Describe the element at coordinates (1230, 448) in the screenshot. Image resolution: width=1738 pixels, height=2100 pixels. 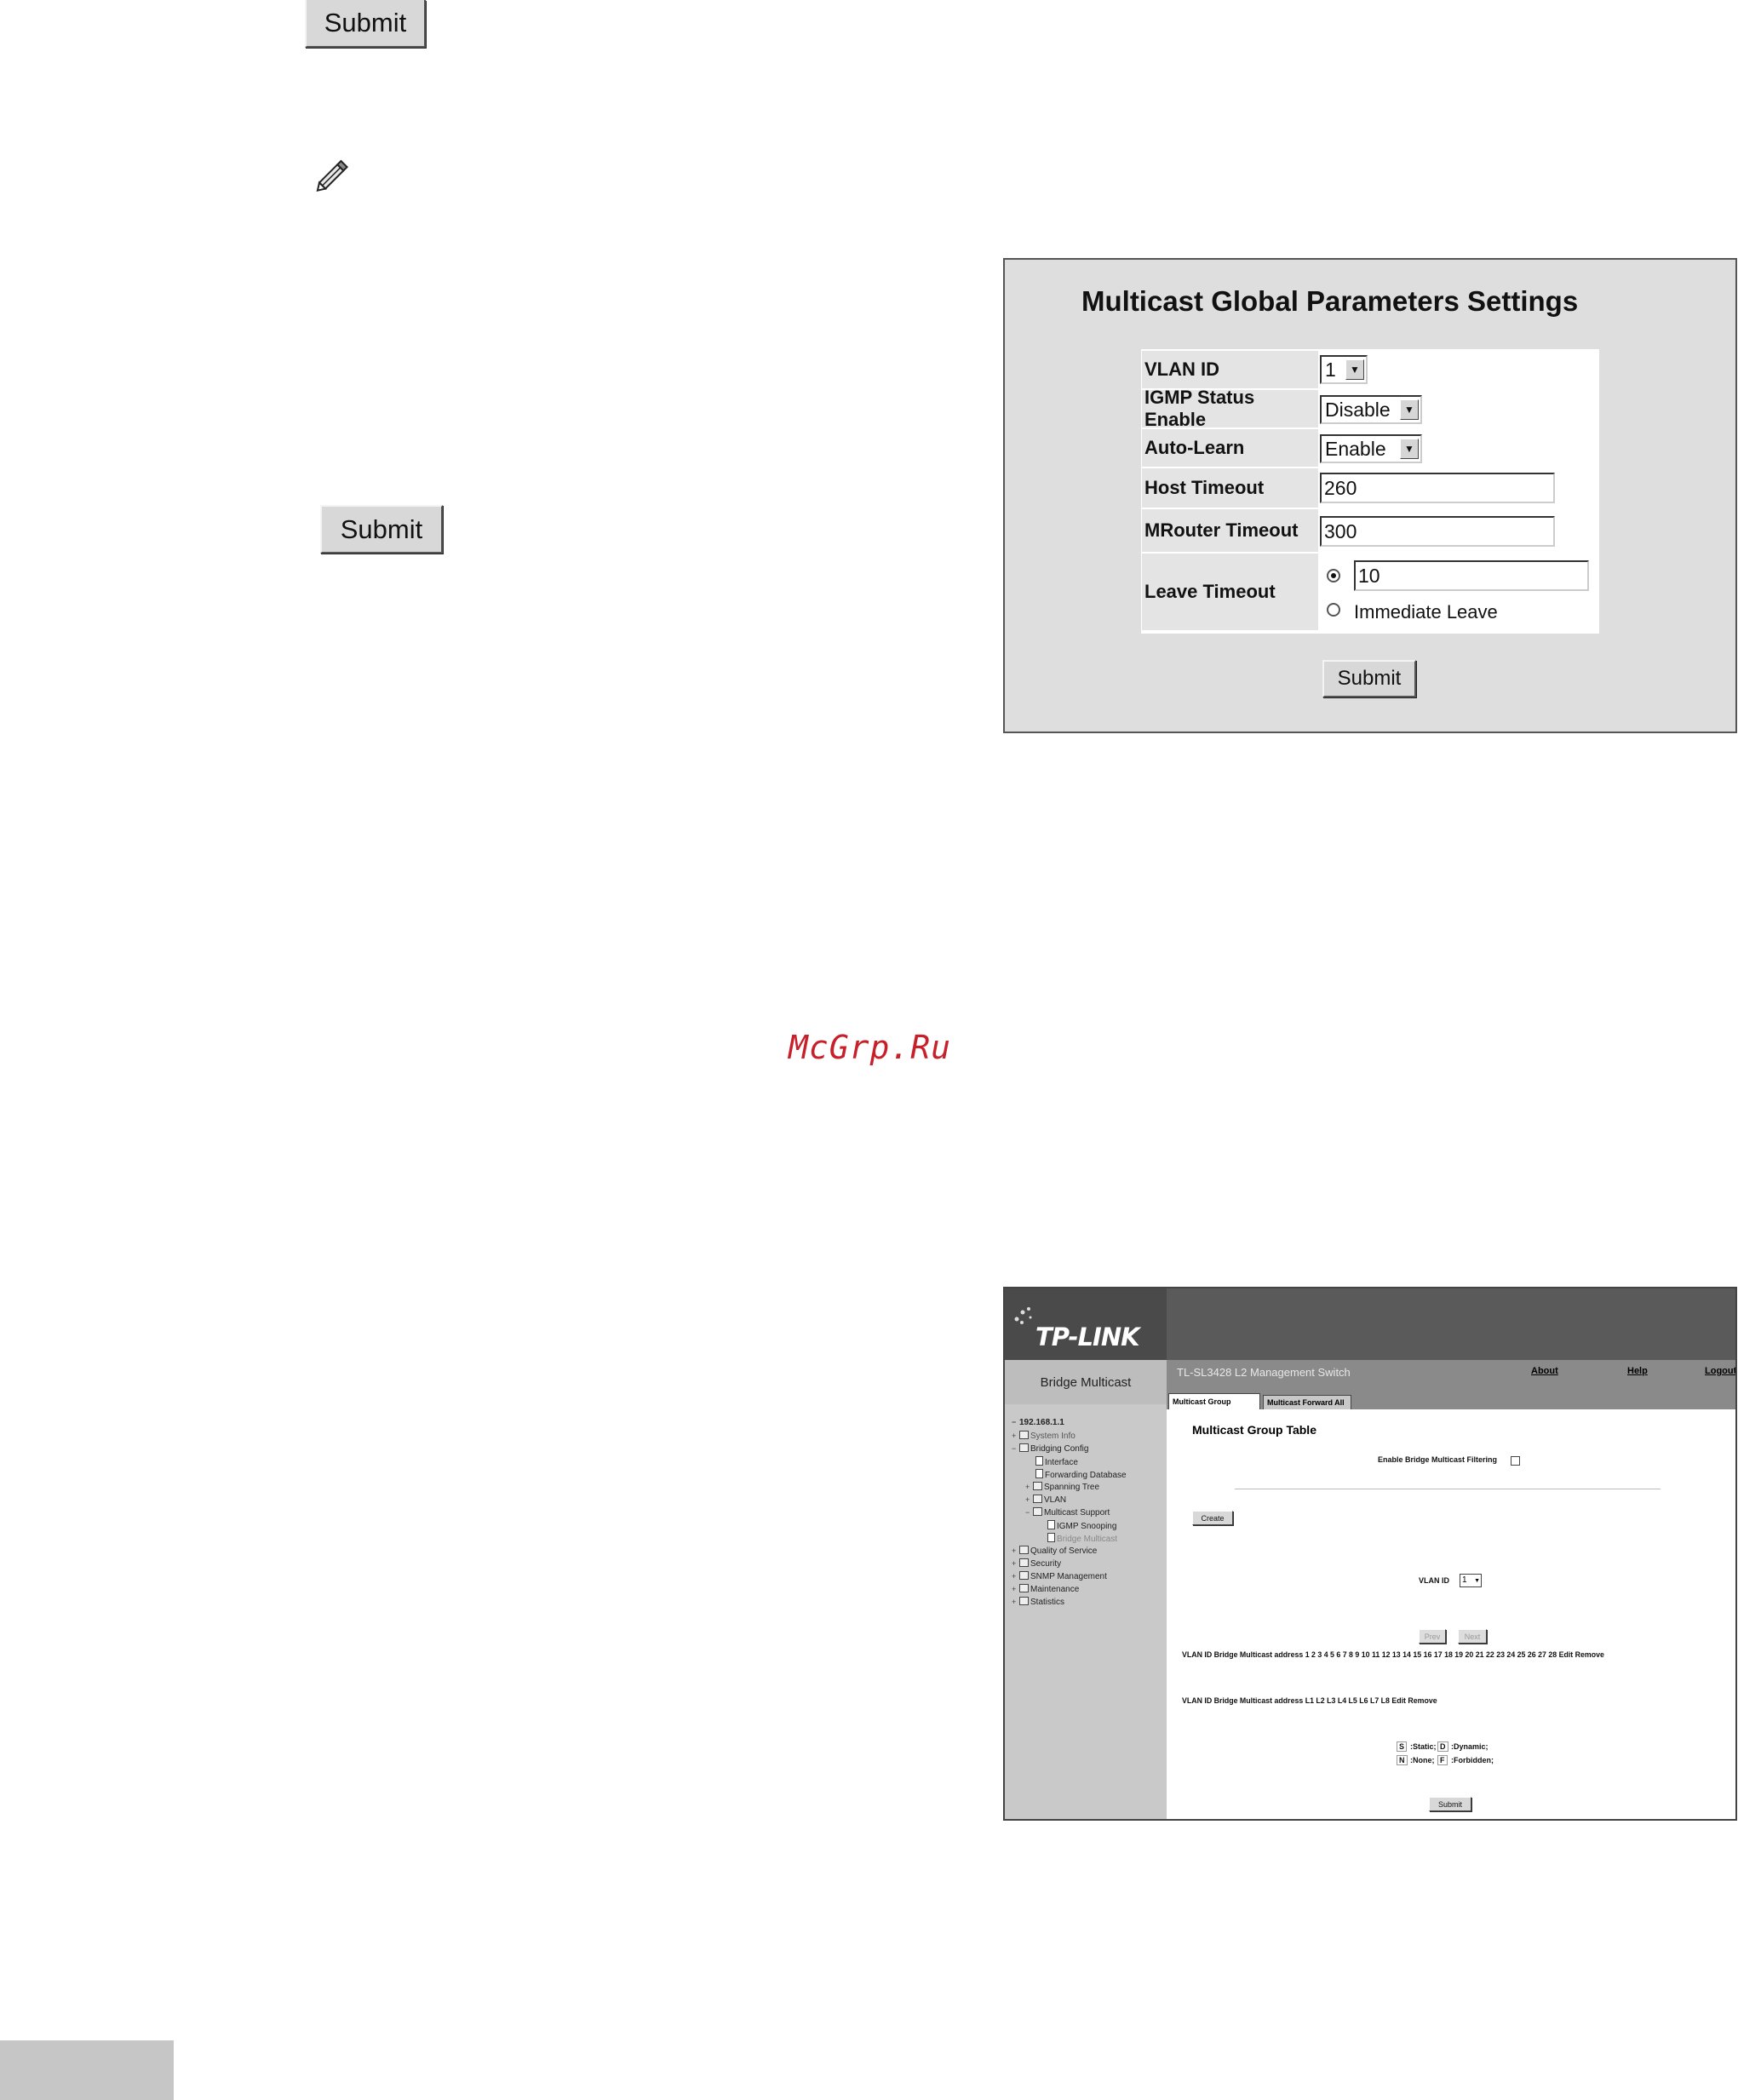
I see `auto-learn-label: Auto-Learn` at that location.